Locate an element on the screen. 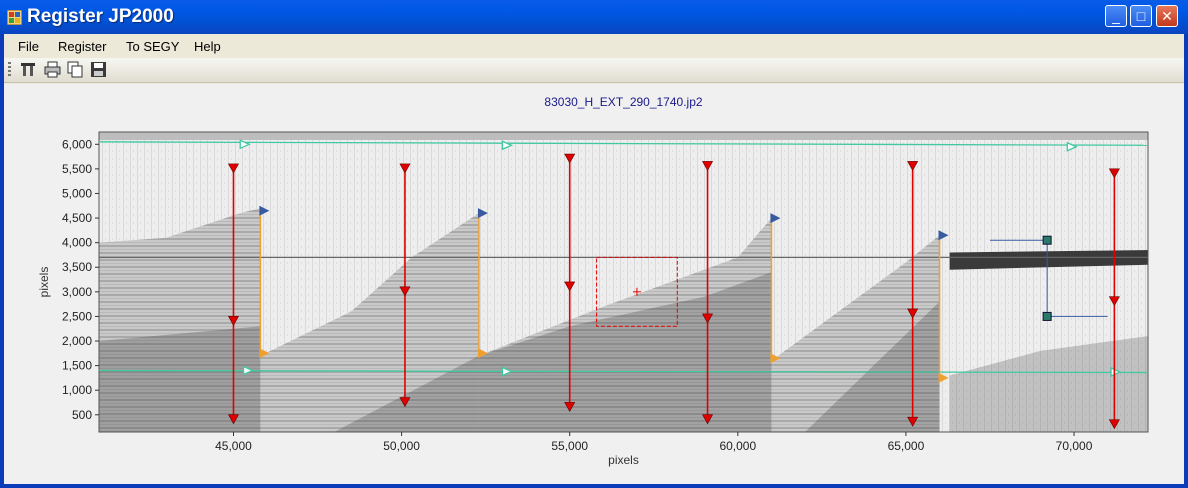 Image resolution: width=1188 pixels, height=488 pixels. copy-icon is located at coordinates (75, 69).